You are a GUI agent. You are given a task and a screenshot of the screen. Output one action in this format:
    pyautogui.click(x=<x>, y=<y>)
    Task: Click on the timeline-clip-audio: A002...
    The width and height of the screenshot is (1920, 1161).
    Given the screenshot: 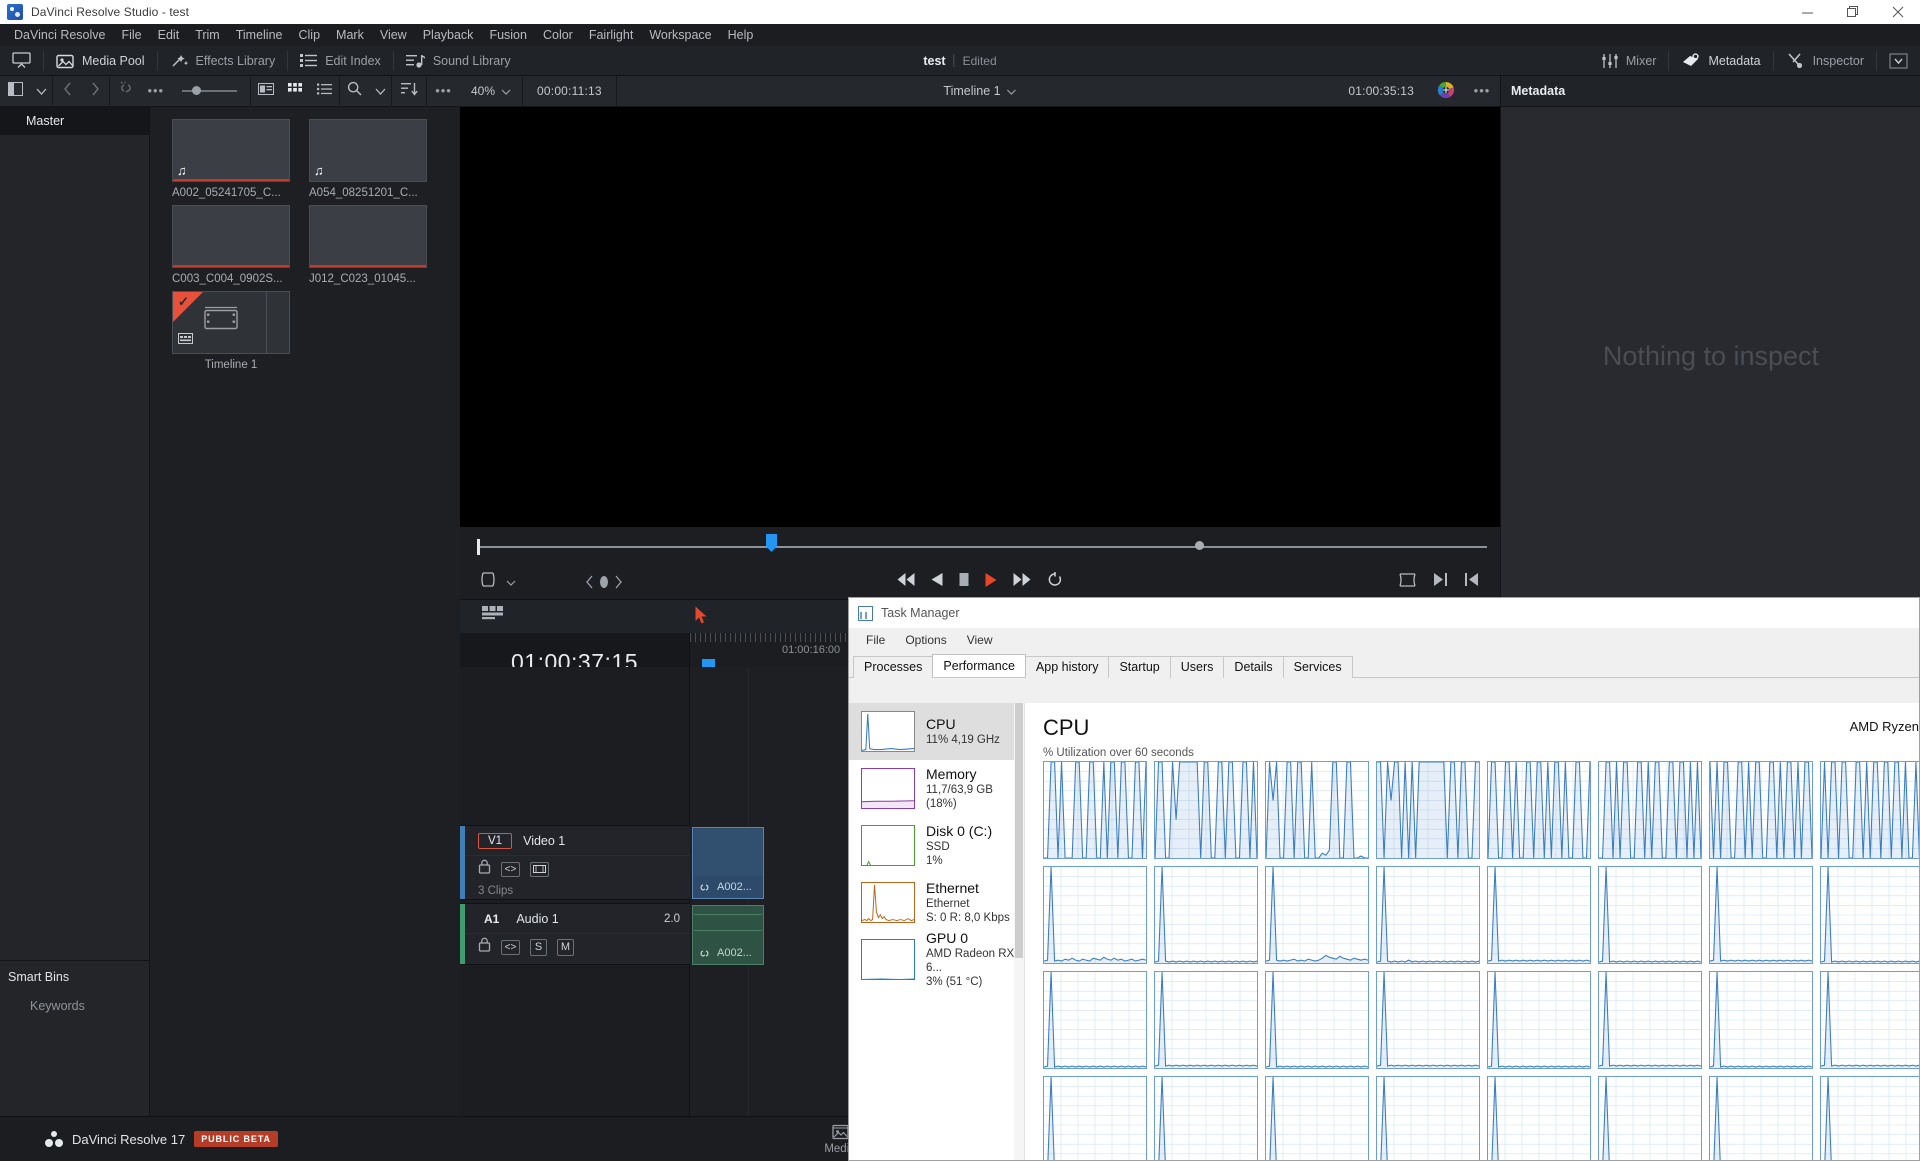 What is the action you would take?
    pyautogui.click(x=728, y=935)
    